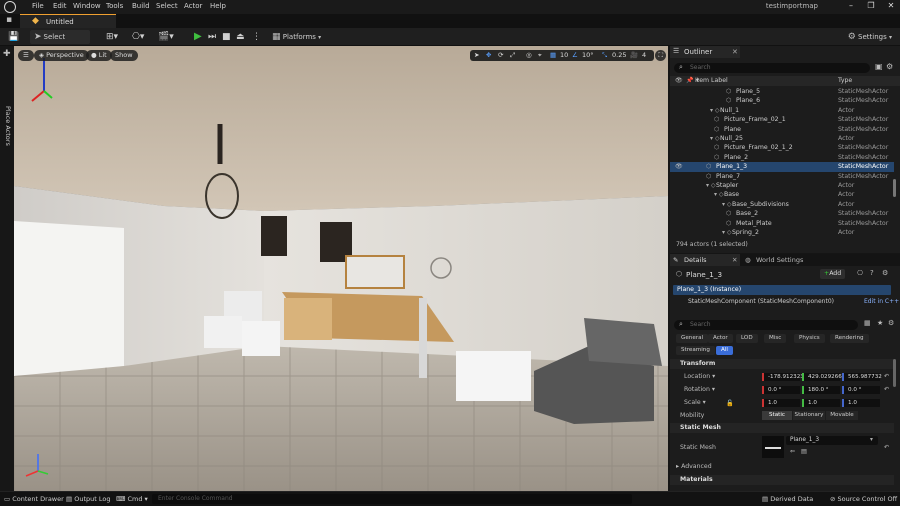 Image resolution: width=900 pixels, height=506 pixels. What do you see at coordinates (781, 403) in the screenshot?
I see `scale-x: 1.0` at bounding box center [781, 403].